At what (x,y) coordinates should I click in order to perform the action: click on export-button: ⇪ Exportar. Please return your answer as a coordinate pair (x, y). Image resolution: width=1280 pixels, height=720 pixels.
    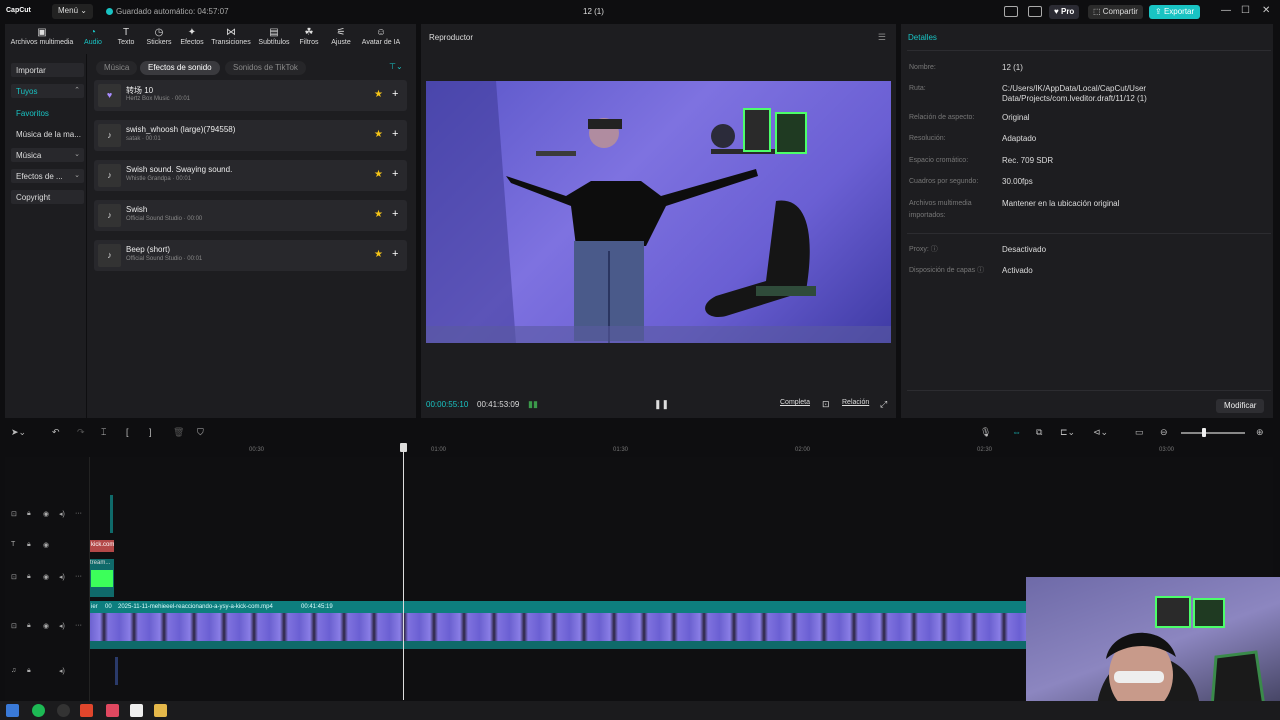
    Looking at the image, I should click on (1175, 12).